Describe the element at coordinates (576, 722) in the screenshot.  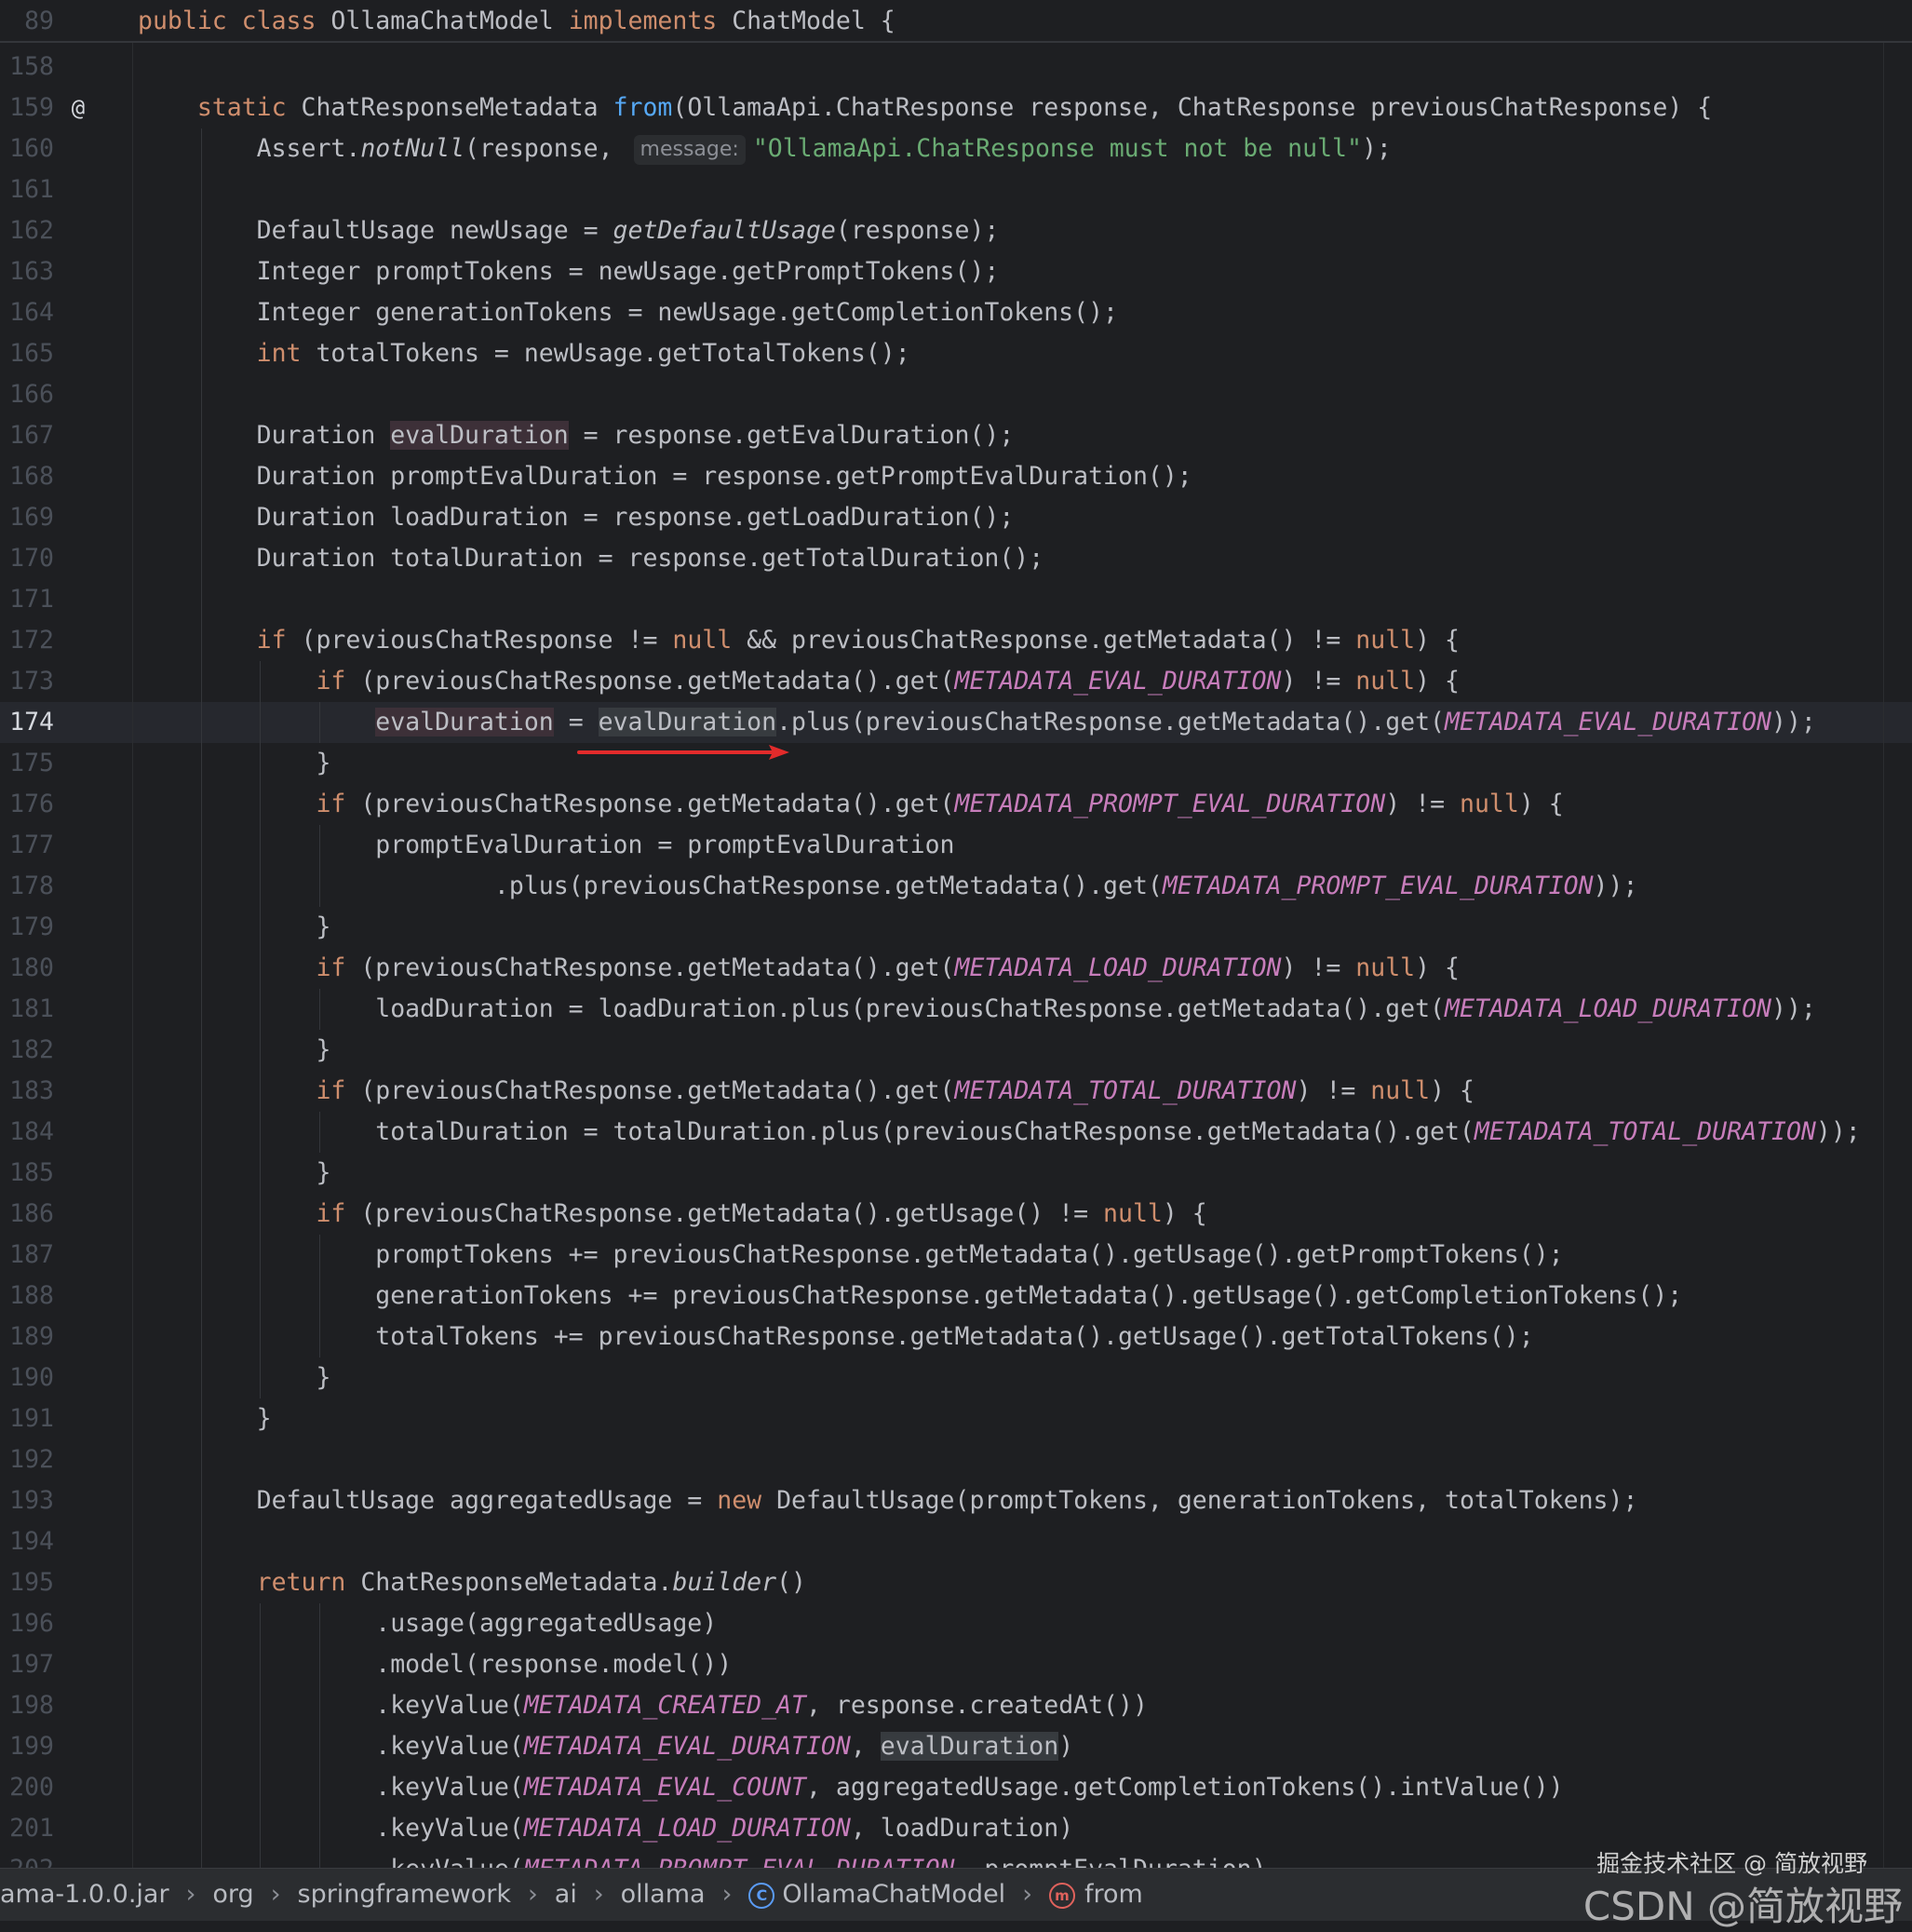
I see `code-token: =` at that location.